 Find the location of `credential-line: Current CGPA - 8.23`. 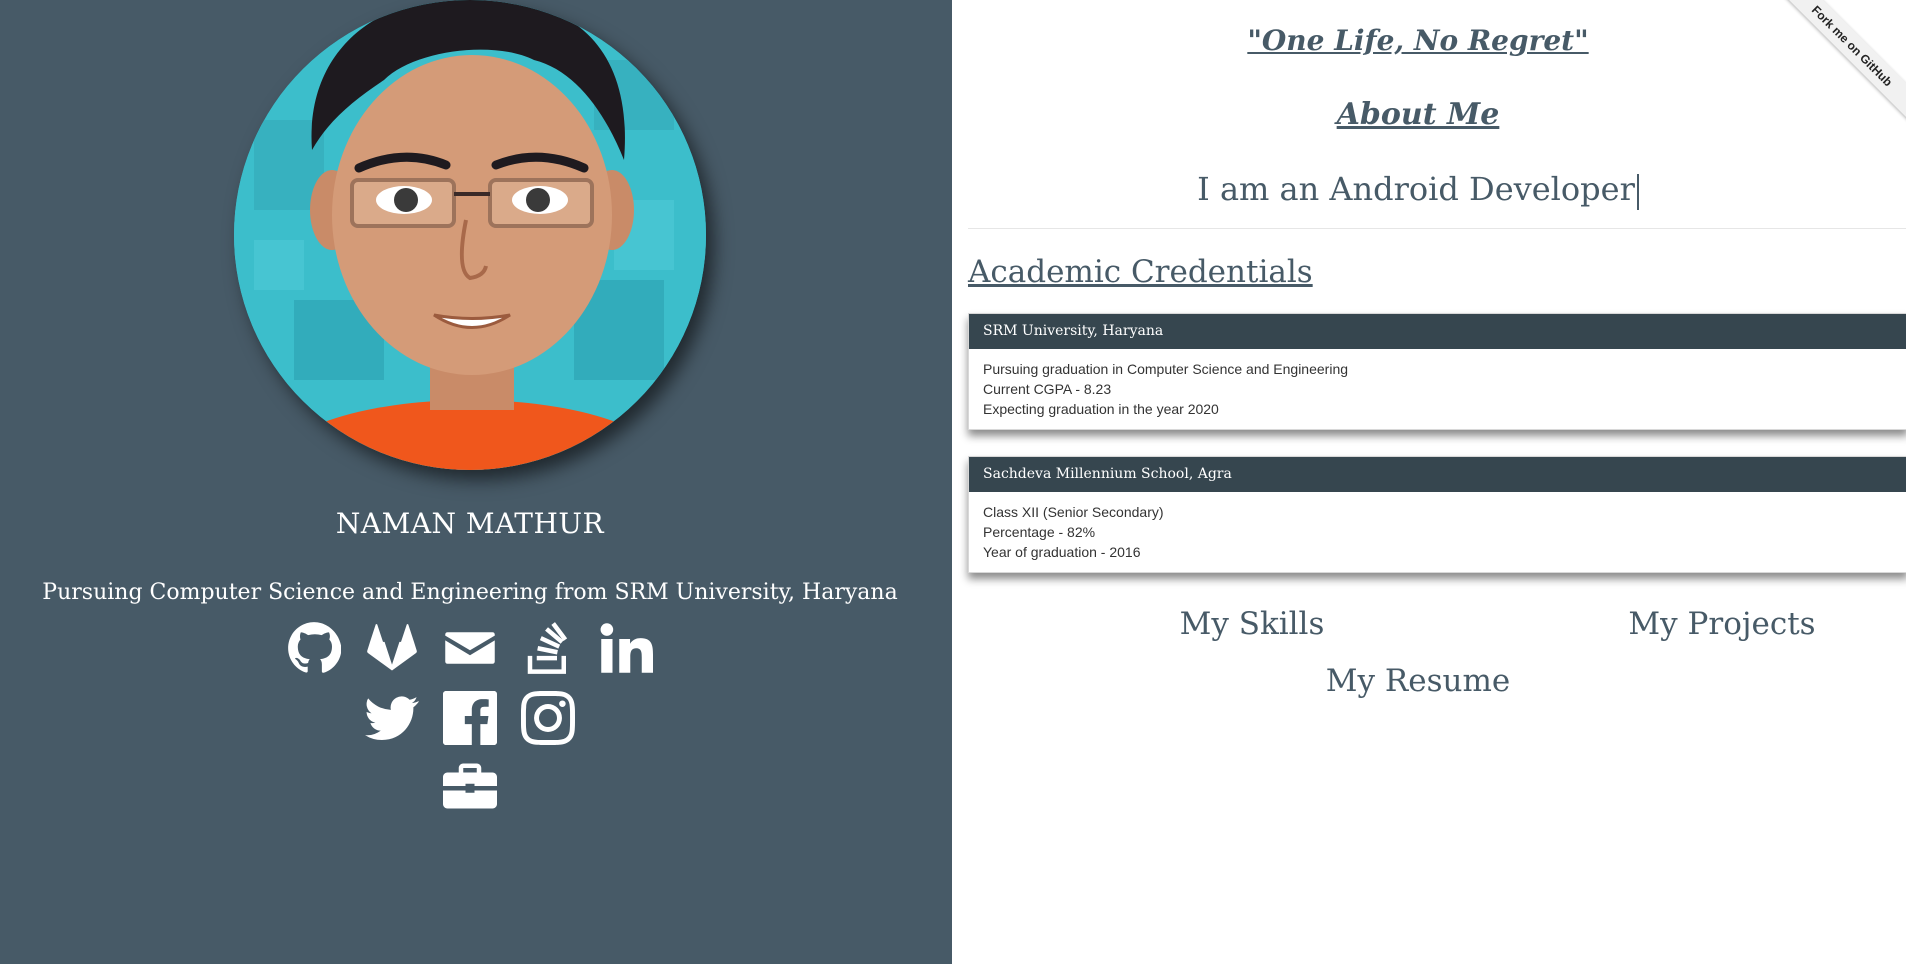

credential-line: Current CGPA - 8.23 is located at coordinates (1047, 389).